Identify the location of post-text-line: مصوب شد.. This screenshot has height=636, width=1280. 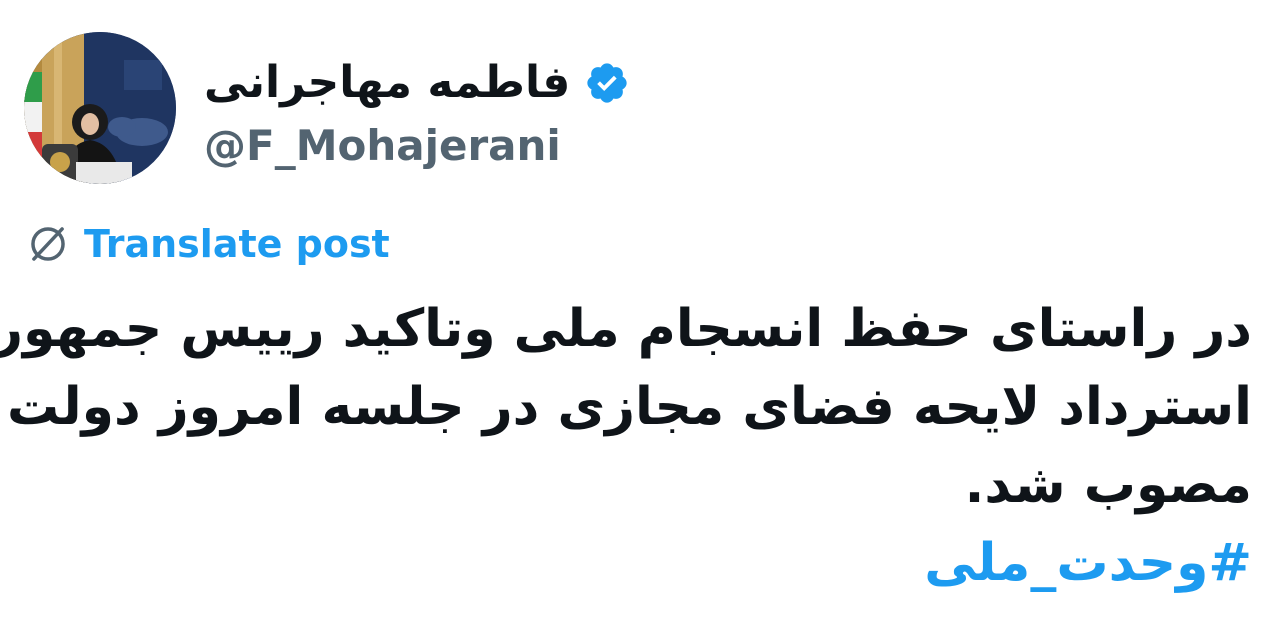
(1108, 485).